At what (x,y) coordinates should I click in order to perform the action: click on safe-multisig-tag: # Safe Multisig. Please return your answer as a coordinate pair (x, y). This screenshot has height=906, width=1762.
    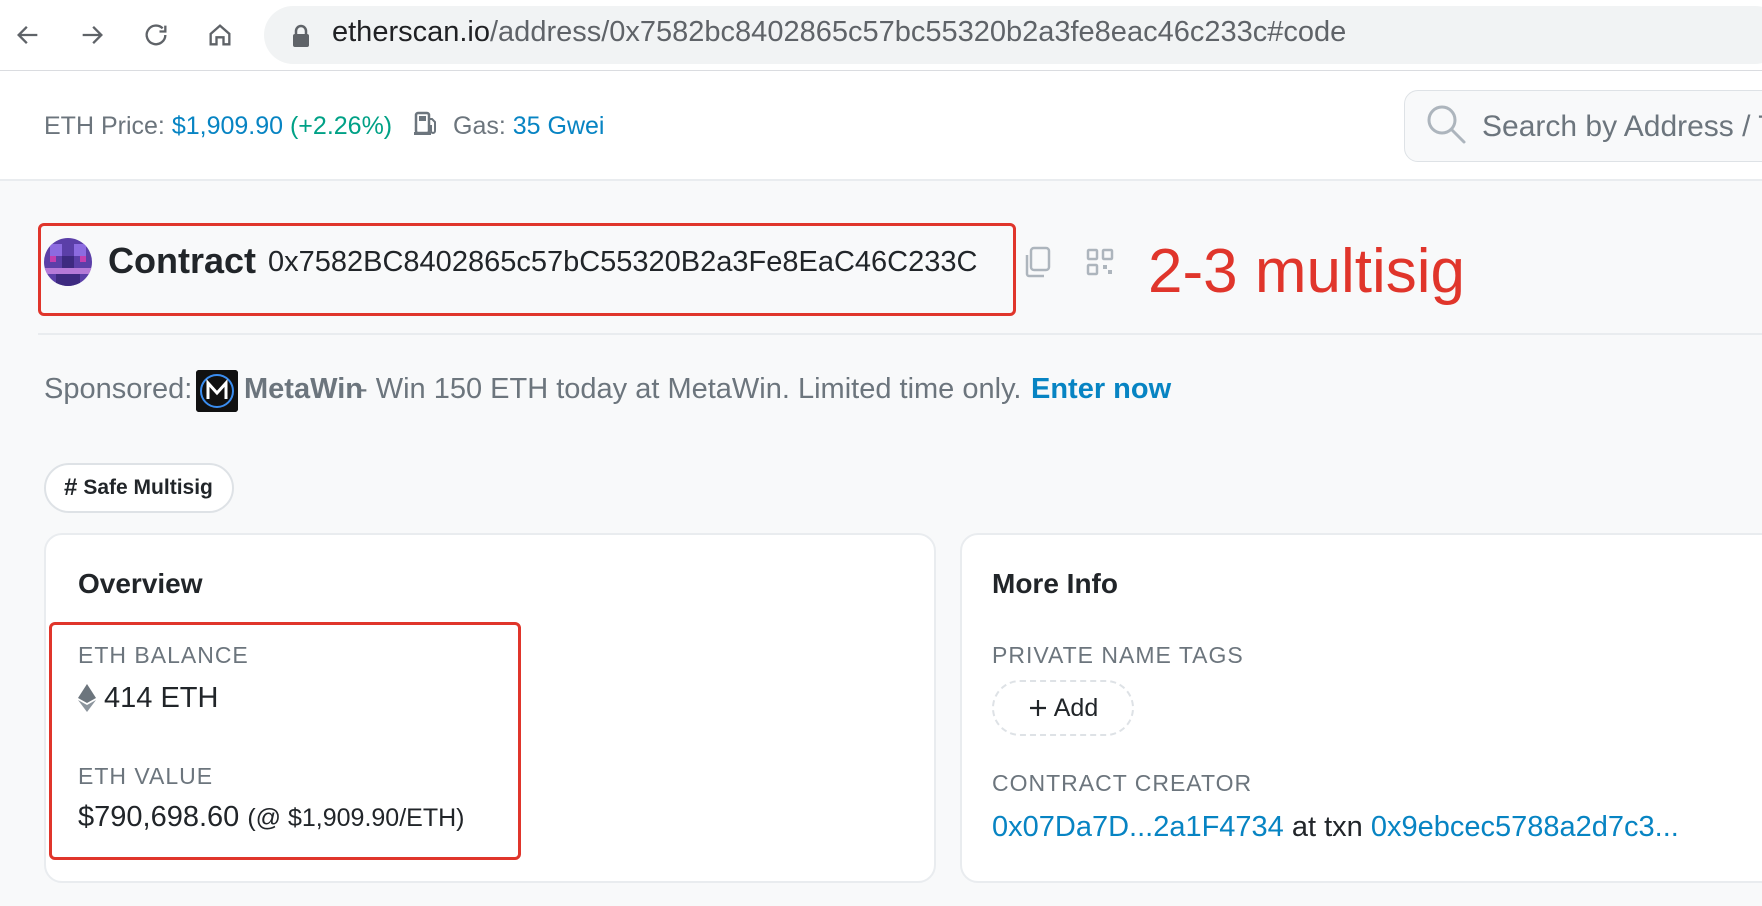
    Looking at the image, I should click on (139, 488).